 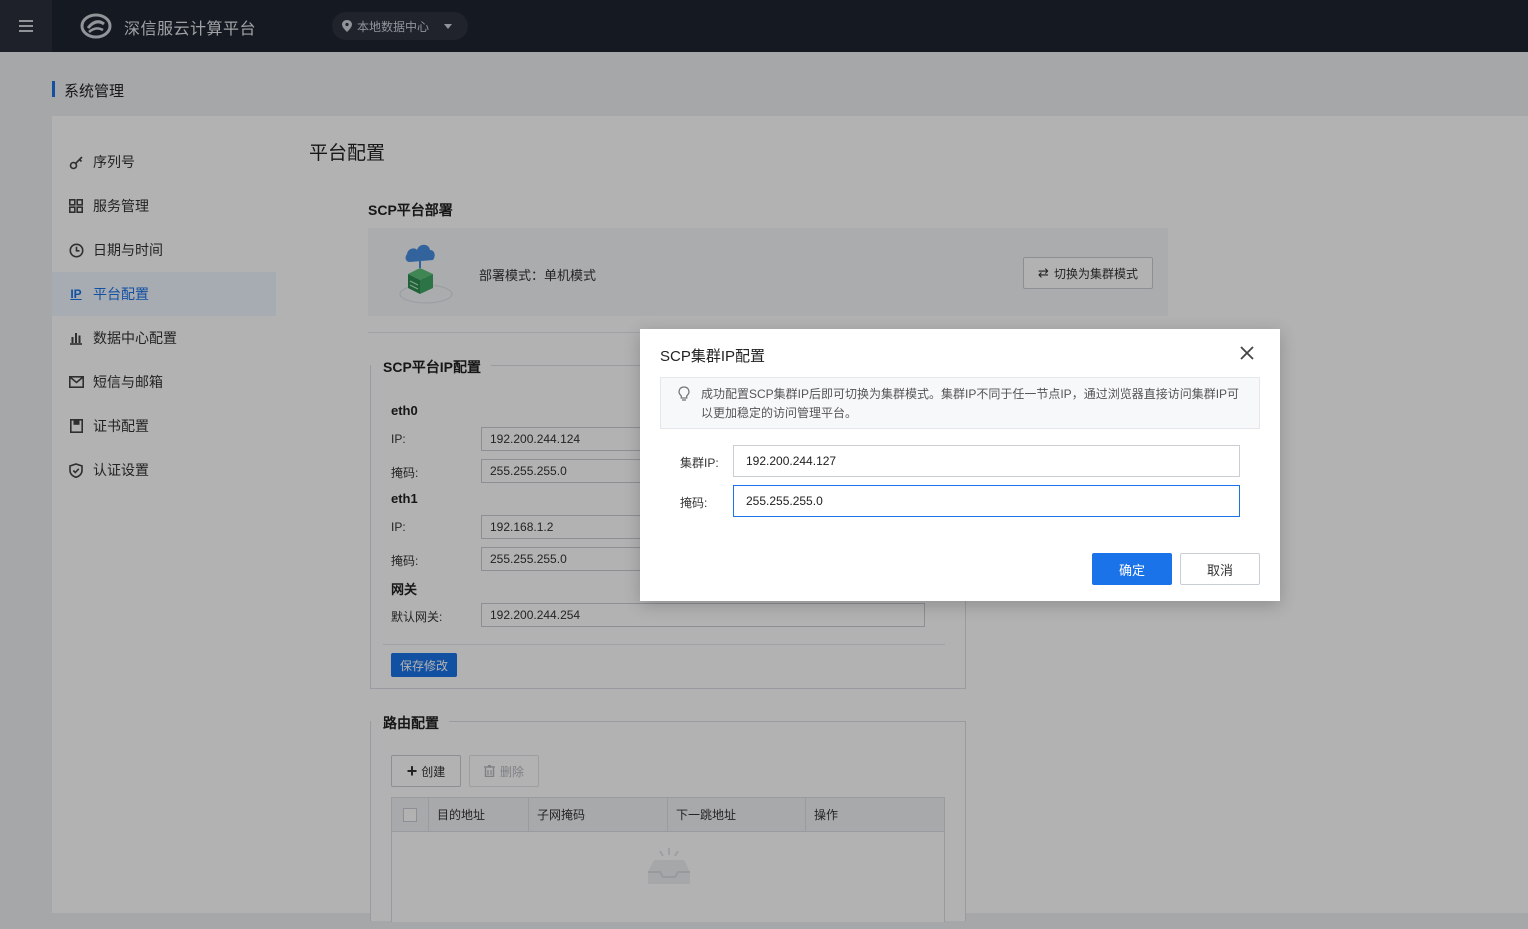 I want to click on cluster-ip-input: 192.200.244.127, so click(x=986, y=461).